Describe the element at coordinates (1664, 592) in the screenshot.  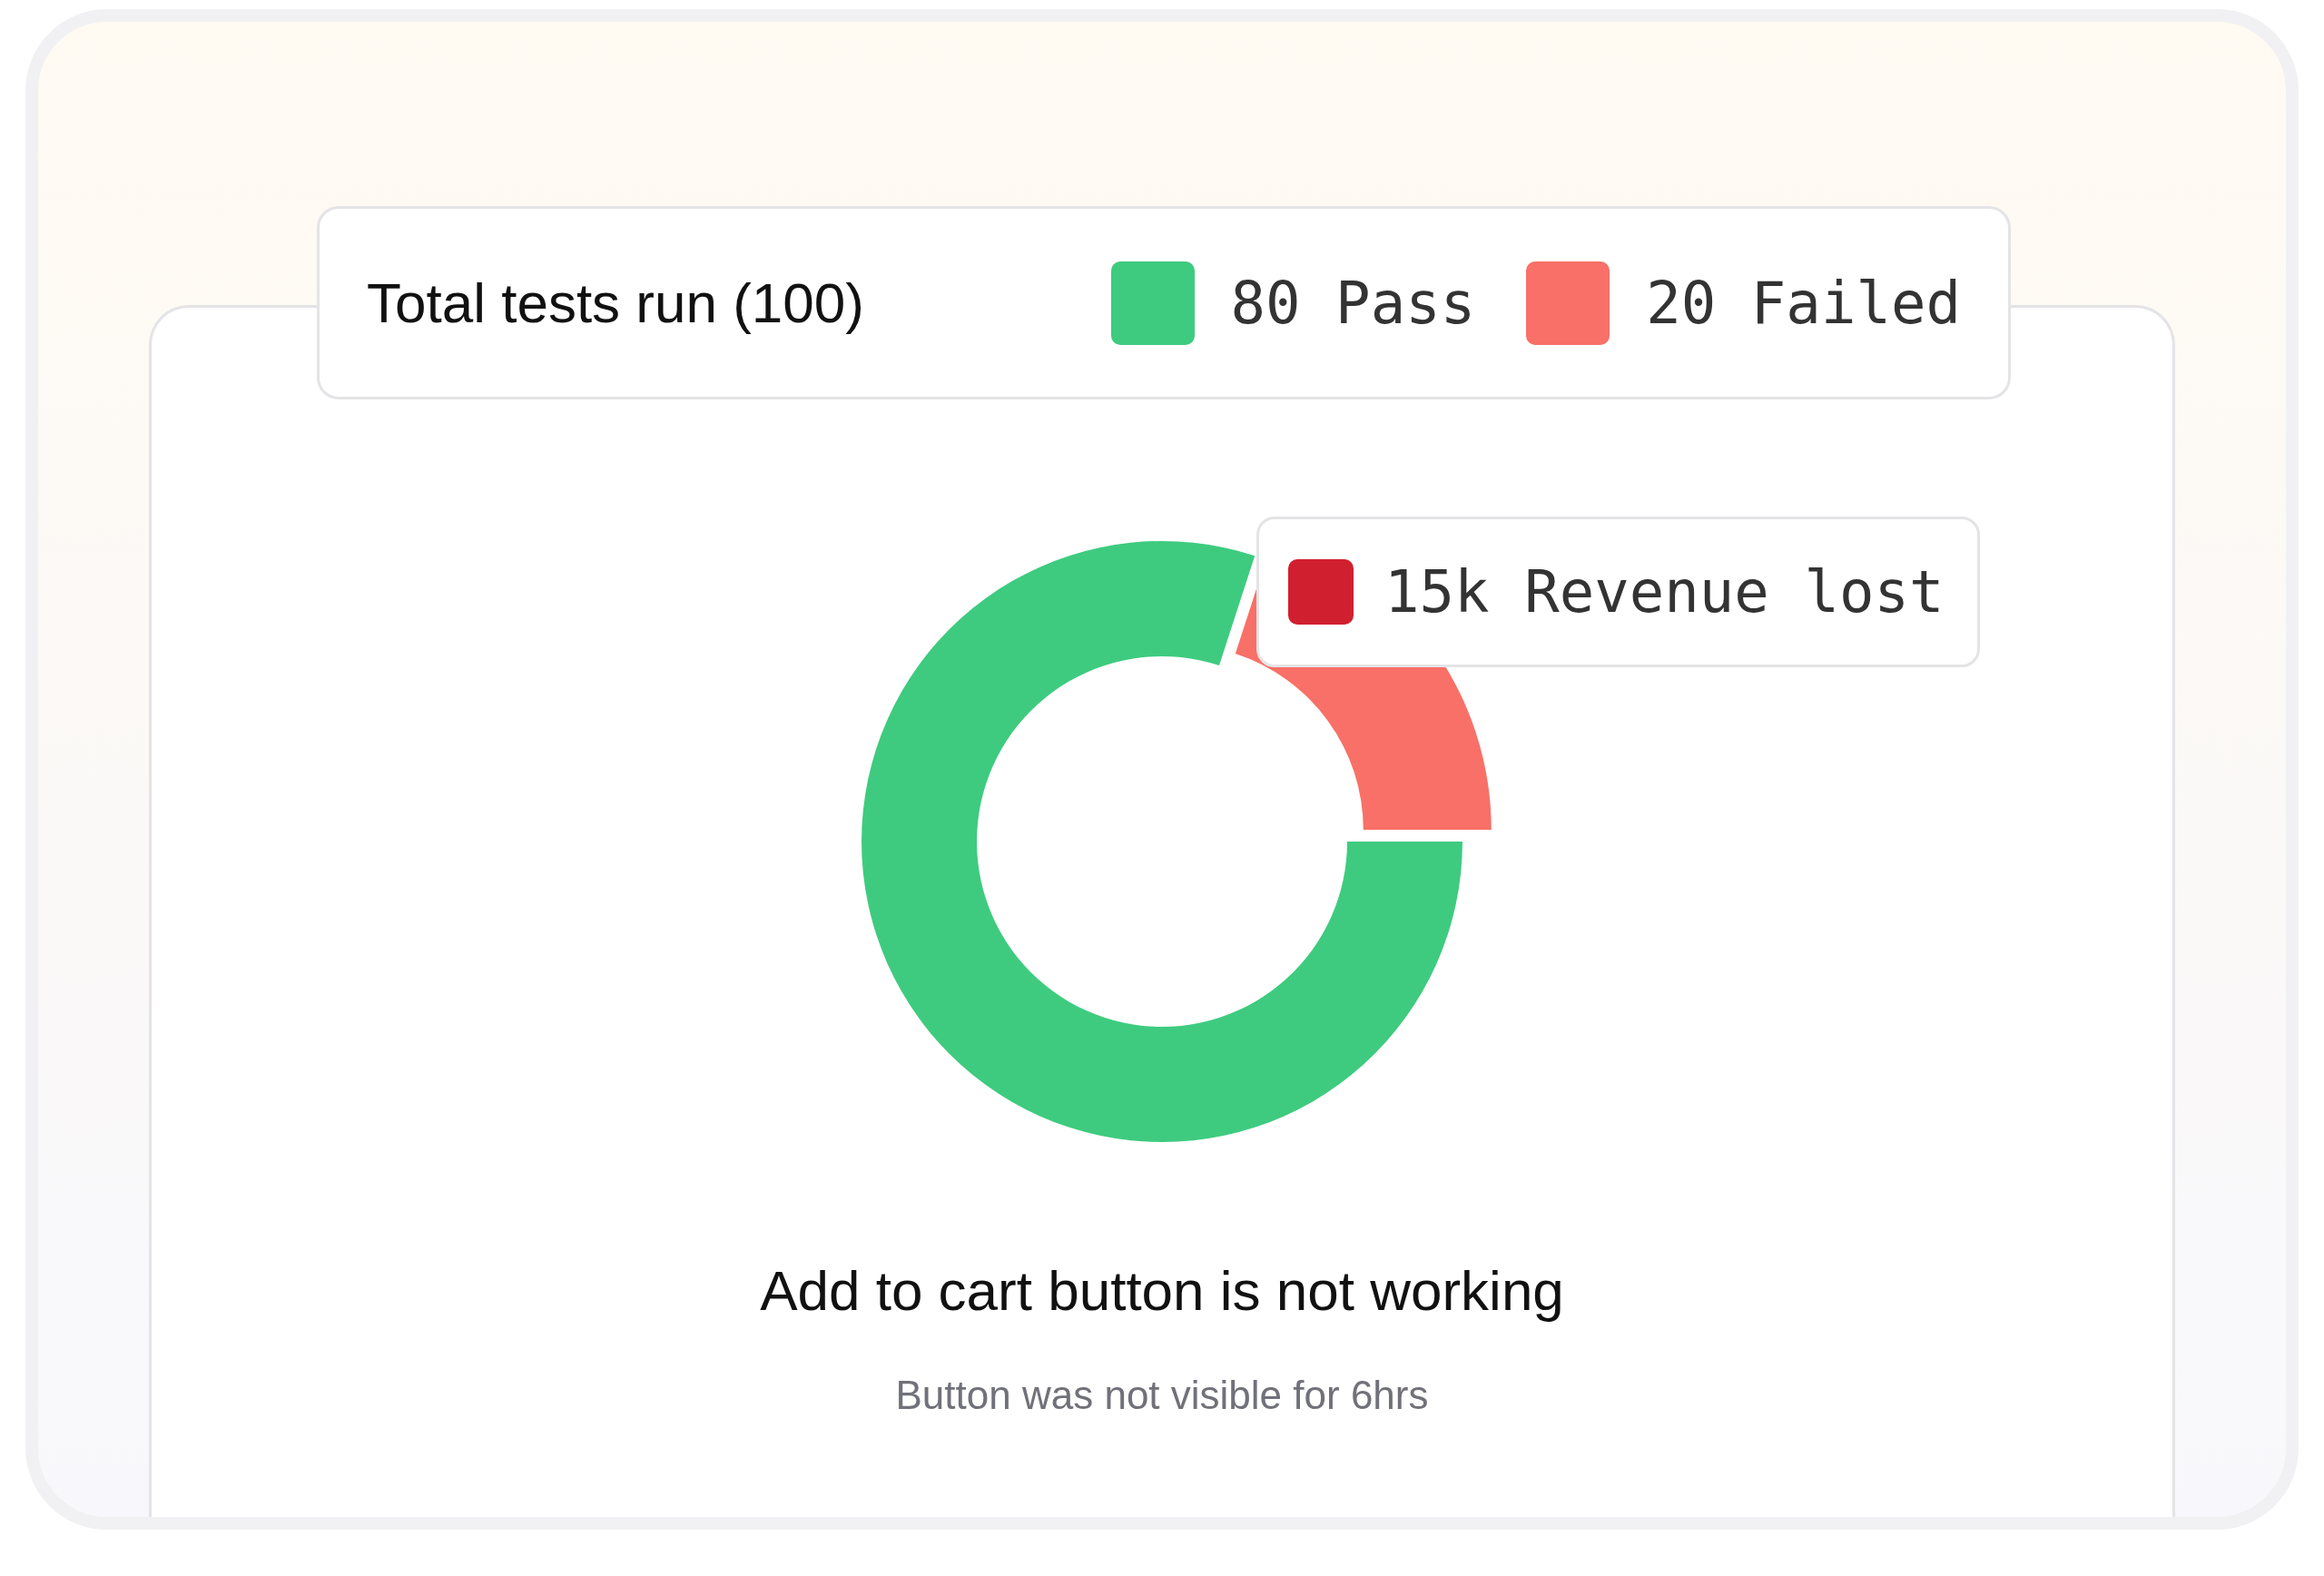
I see `tooltip-label: 15k Revenue lost` at that location.